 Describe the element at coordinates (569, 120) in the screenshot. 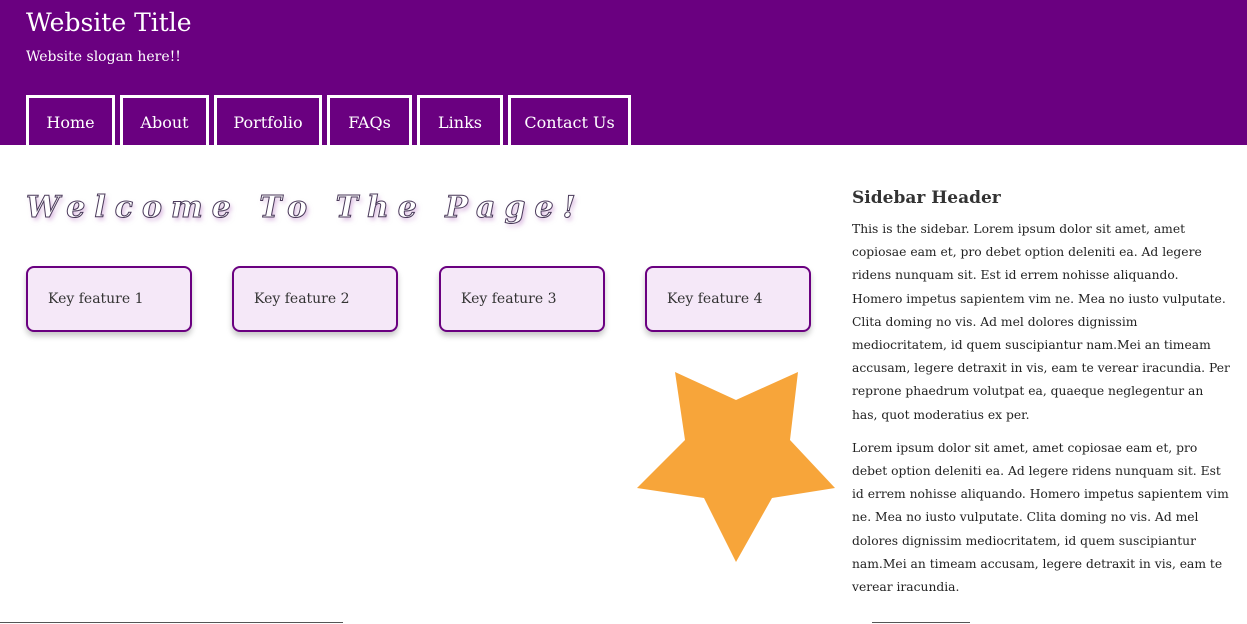

I see `nav-item-contact-us: Contact Us` at that location.